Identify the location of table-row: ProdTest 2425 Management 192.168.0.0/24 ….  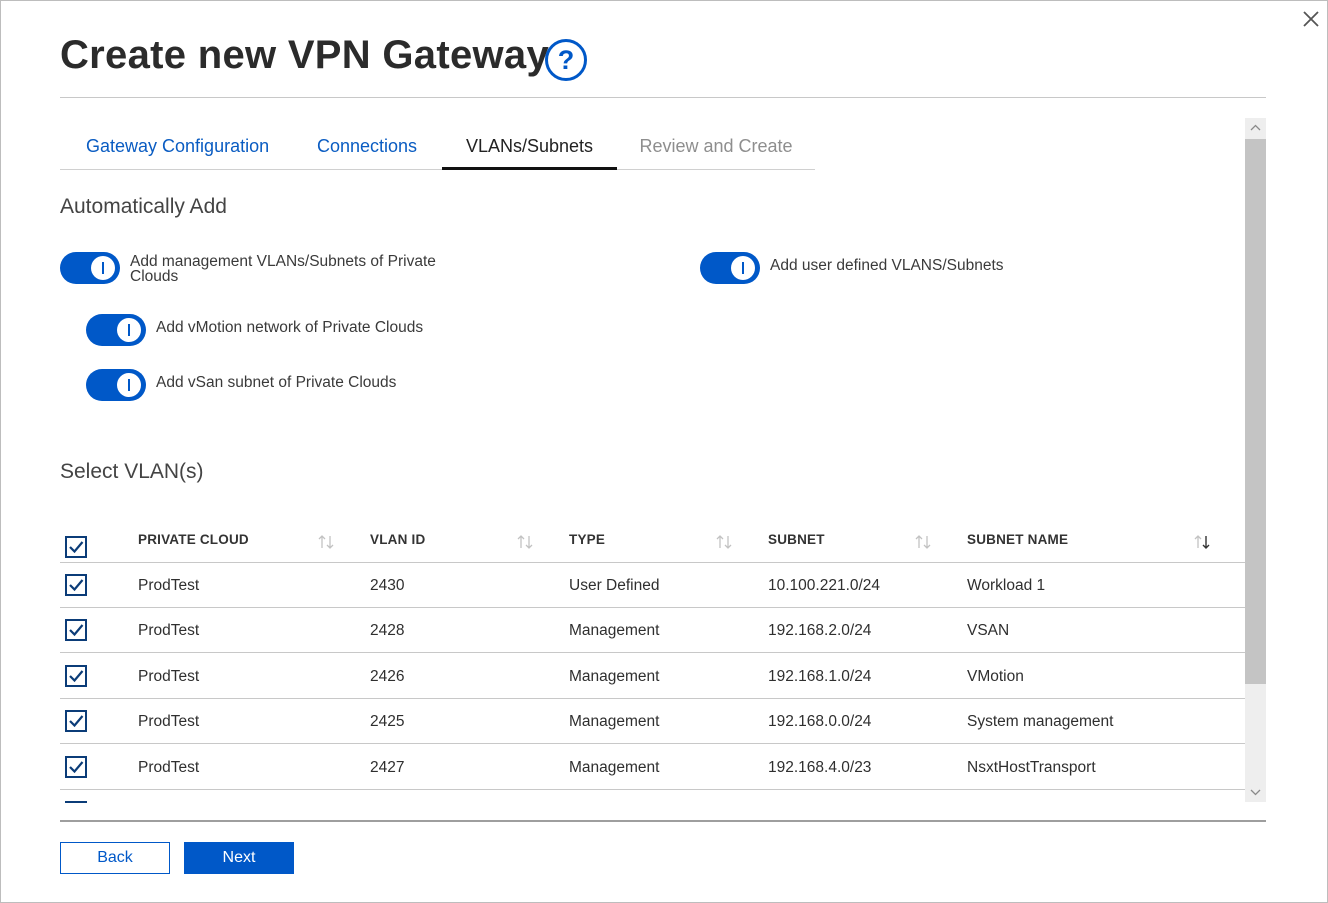
(652, 721).